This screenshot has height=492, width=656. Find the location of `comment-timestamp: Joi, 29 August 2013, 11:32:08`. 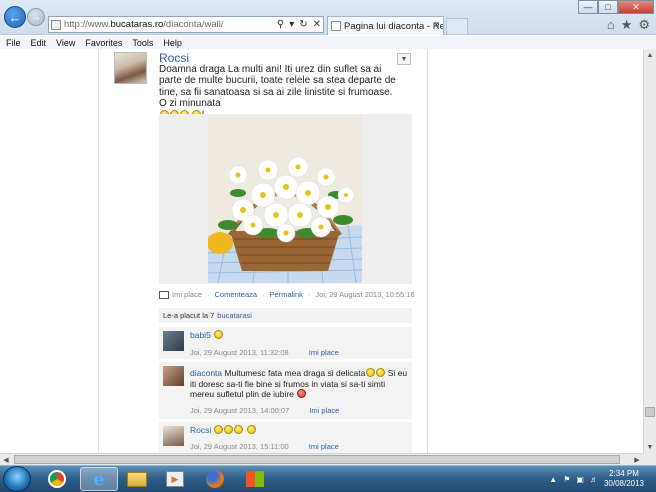

comment-timestamp: Joi, 29 August 2013, 11:32:08 is located at coordinates (239, 352).